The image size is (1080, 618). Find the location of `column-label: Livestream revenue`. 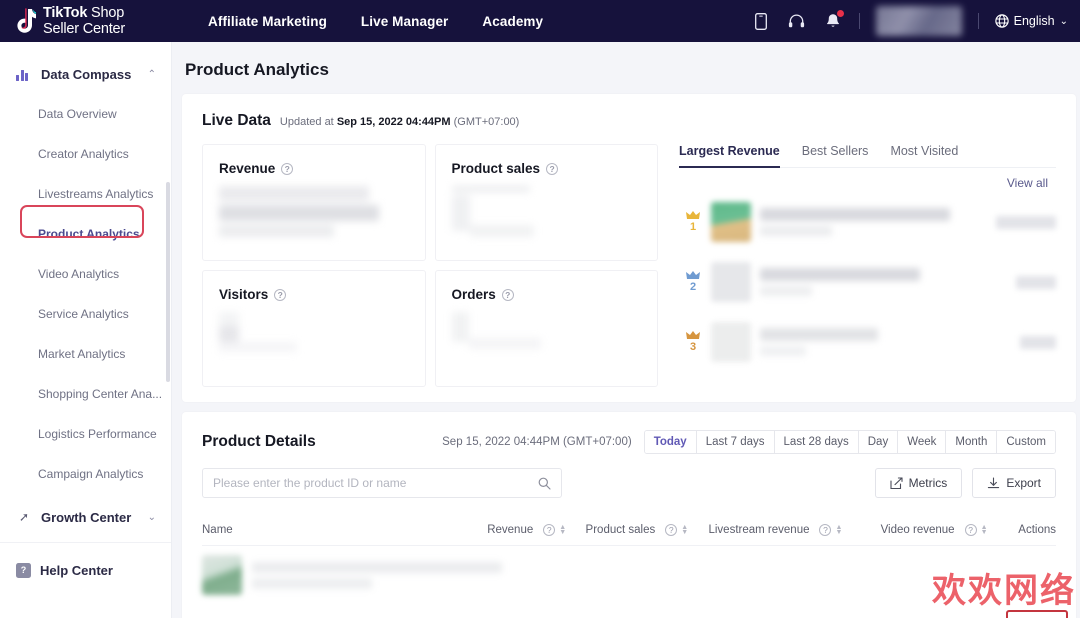

column-label: Livestream revenue is located at coordinates (759, 529).